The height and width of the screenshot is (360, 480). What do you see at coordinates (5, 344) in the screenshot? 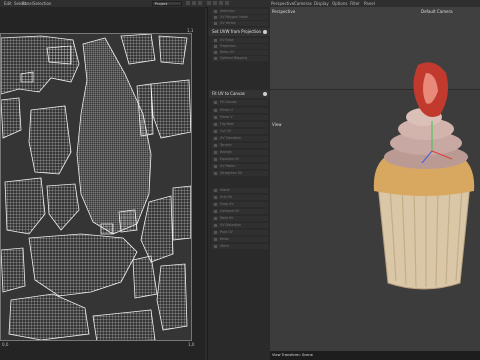
I see `uv-axis-label-bottom: 0,0` at bounding box center [5, 344].